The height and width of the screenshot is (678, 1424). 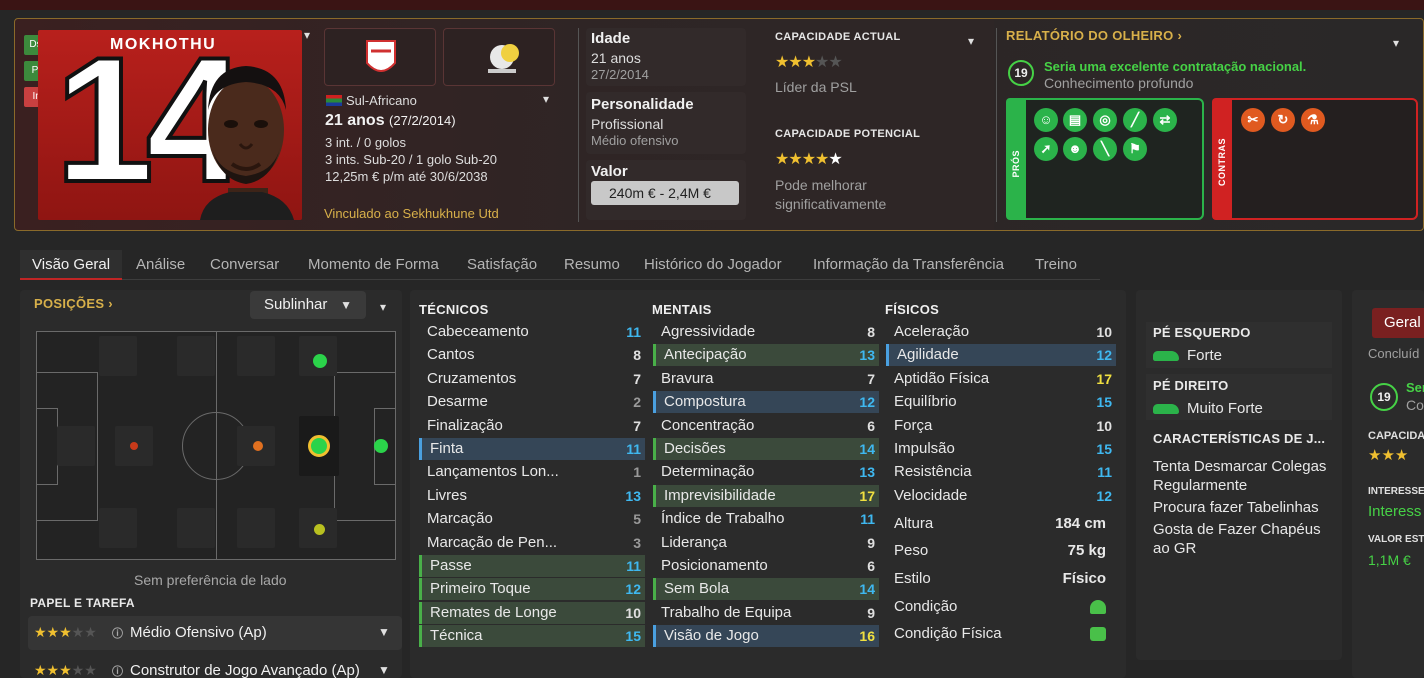 I want to click on trait-item: Gosta de Fazer Chapéus ao GR, so click(x=1243, y=539).